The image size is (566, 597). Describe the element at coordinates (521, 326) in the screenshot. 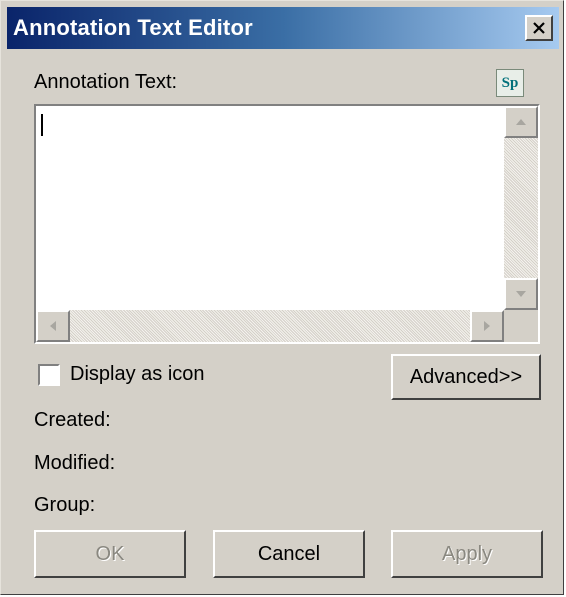

I see `scrollbar-corner` at that location.